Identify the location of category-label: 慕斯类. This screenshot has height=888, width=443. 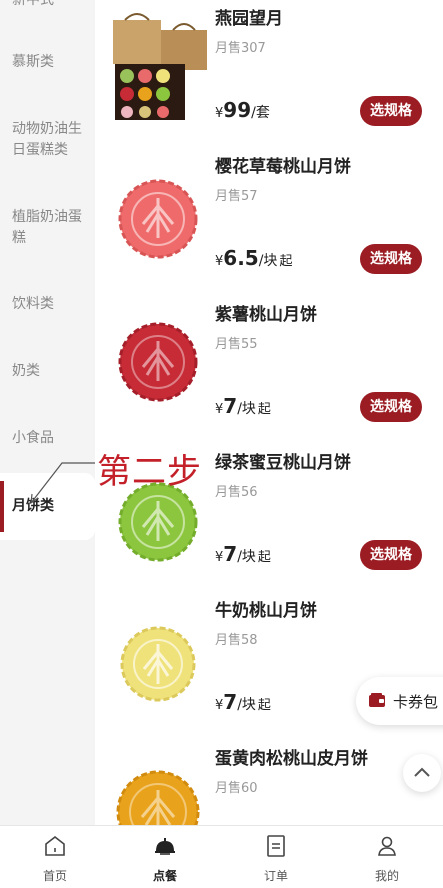
(33, 62).